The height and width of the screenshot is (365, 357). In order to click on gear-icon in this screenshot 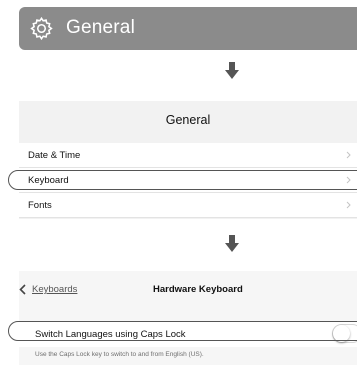, I will do `click(41, 28)`.